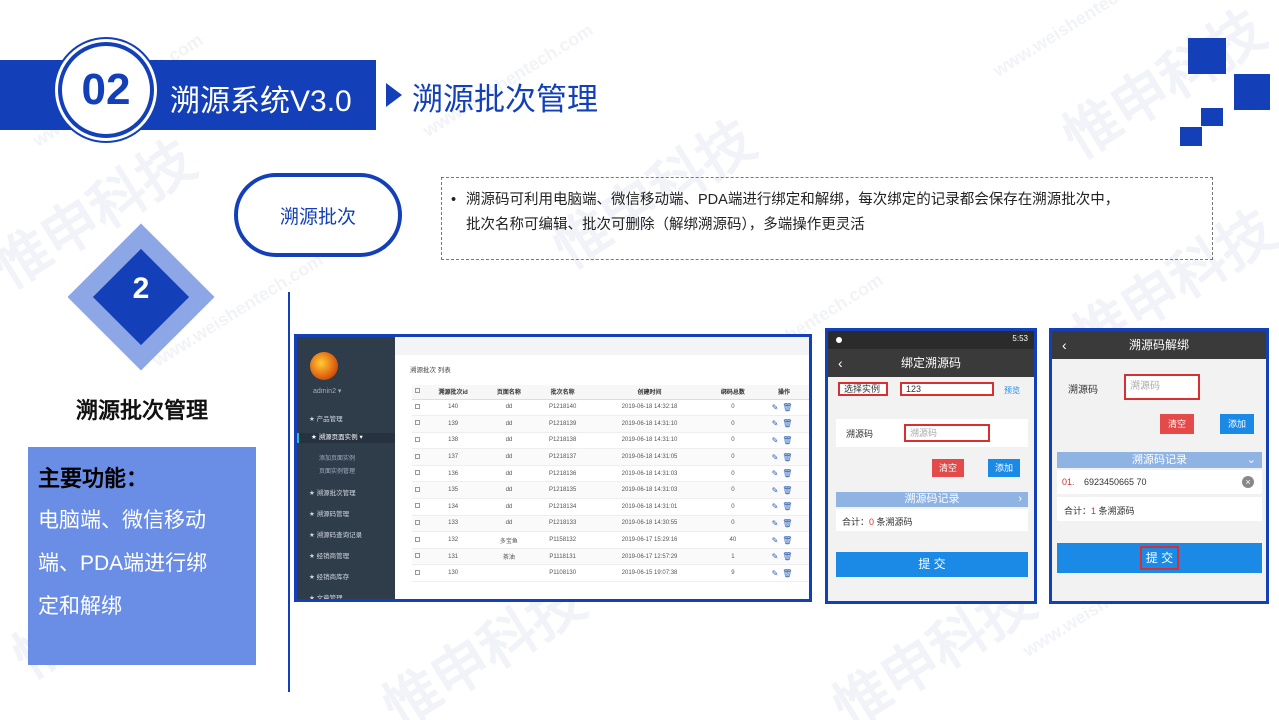  What do you see at coordinates (610, 557) in the screenshot?
I see `table-row: 131 茶油 P1118131 2019-06-17 12:57:29 1 ✎🗑` at bounding box center [610, 557].